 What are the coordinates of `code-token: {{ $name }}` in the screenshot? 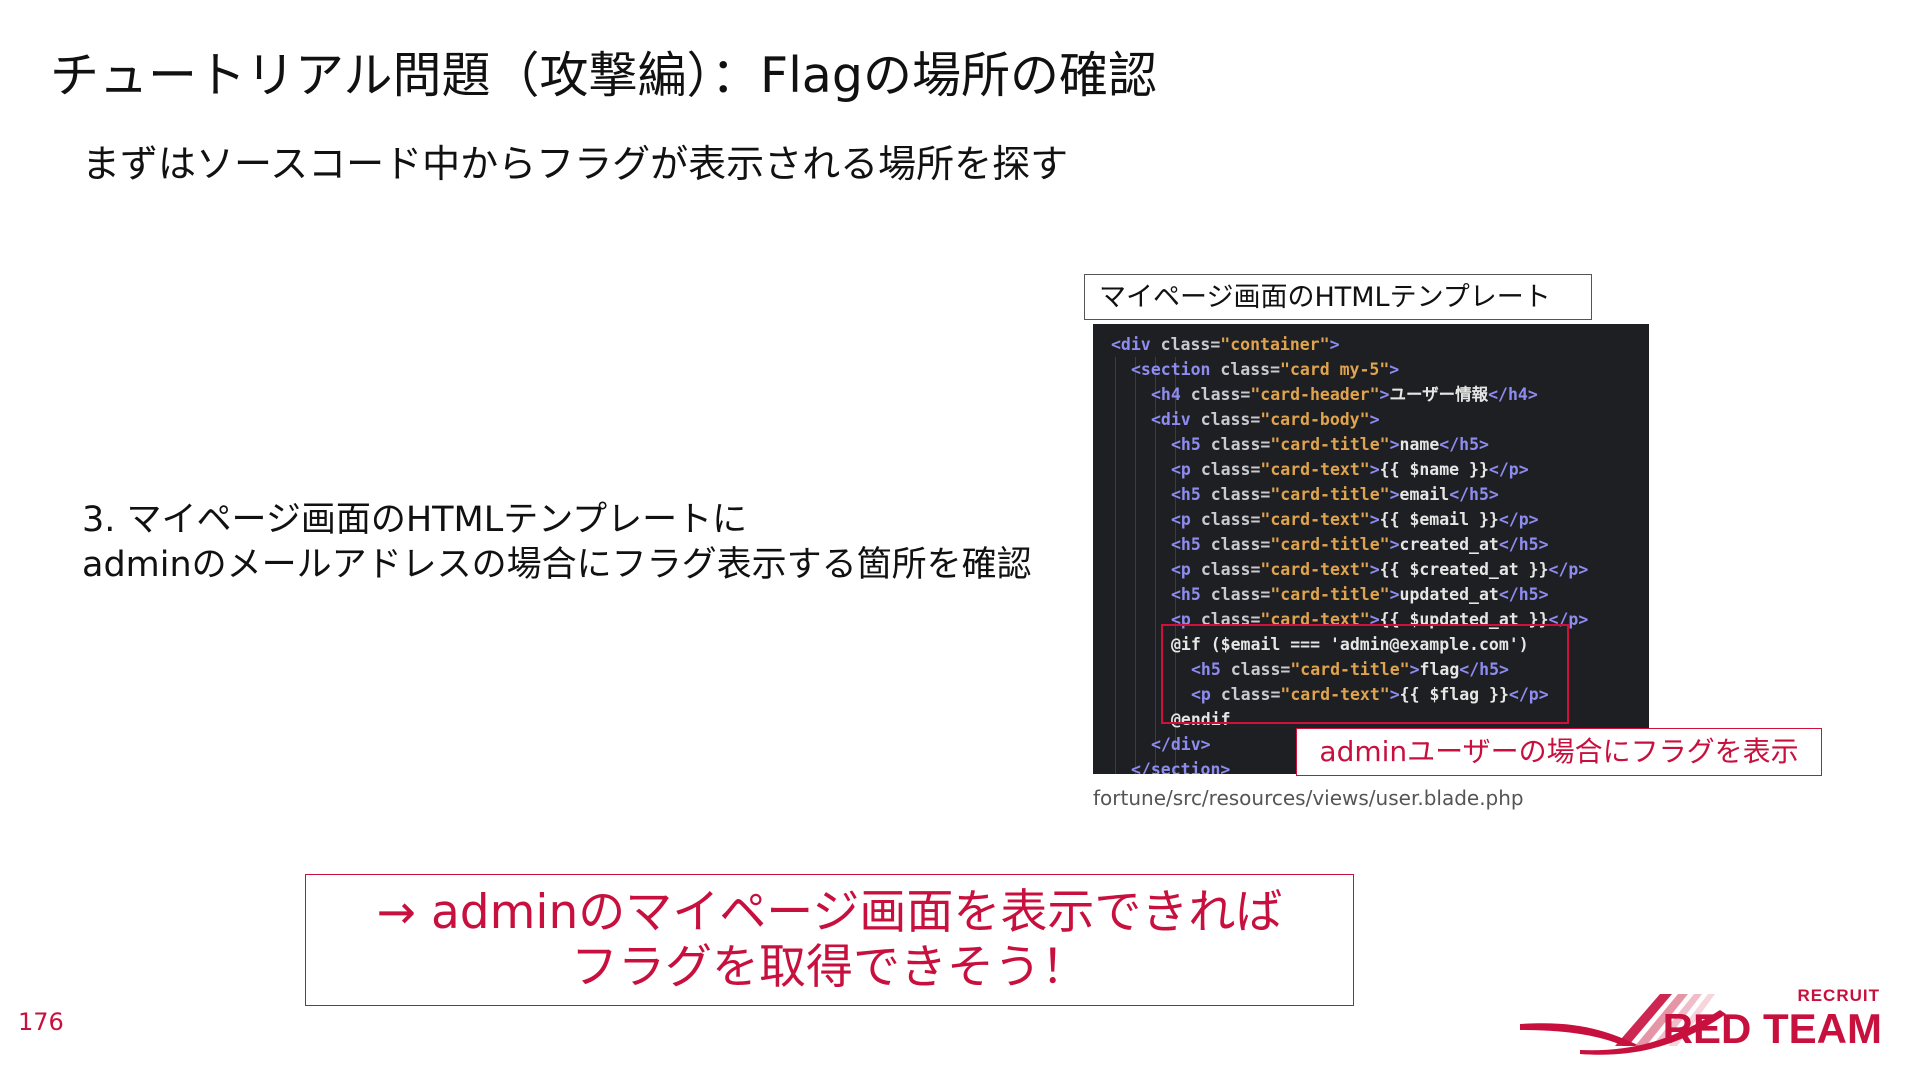 It's located at (1434, 469).